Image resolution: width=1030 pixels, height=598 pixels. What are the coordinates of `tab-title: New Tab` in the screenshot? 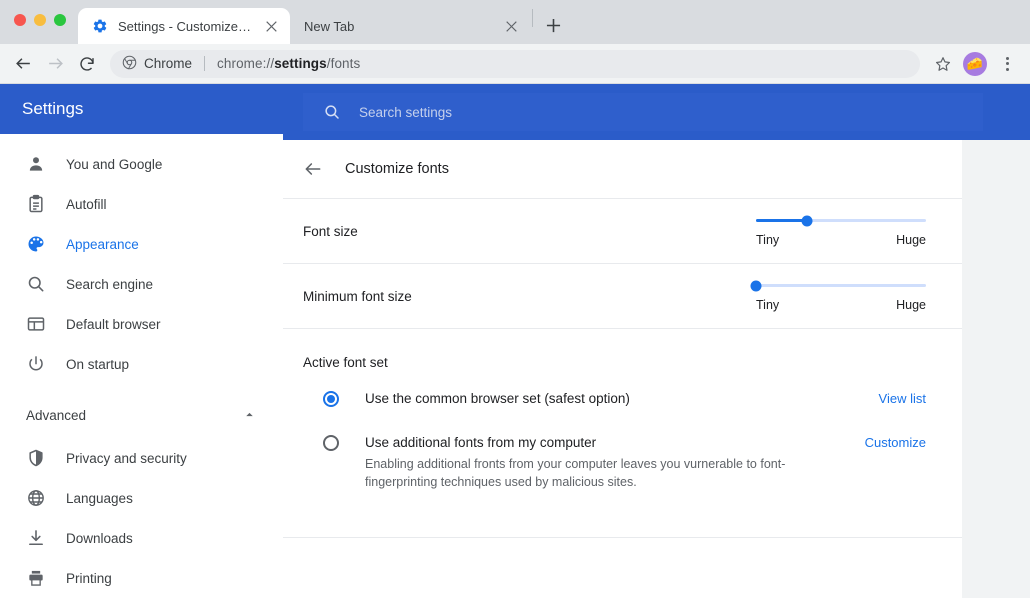 It's located at (329, 26).